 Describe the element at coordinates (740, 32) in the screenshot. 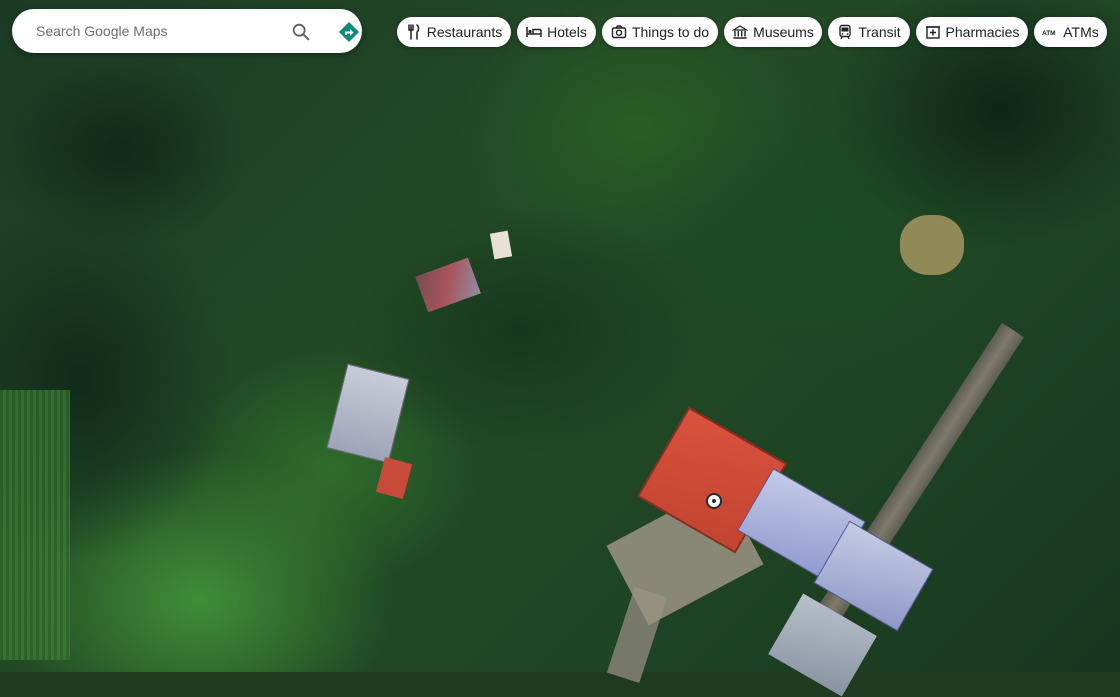

I see `museum-icon` at that location.